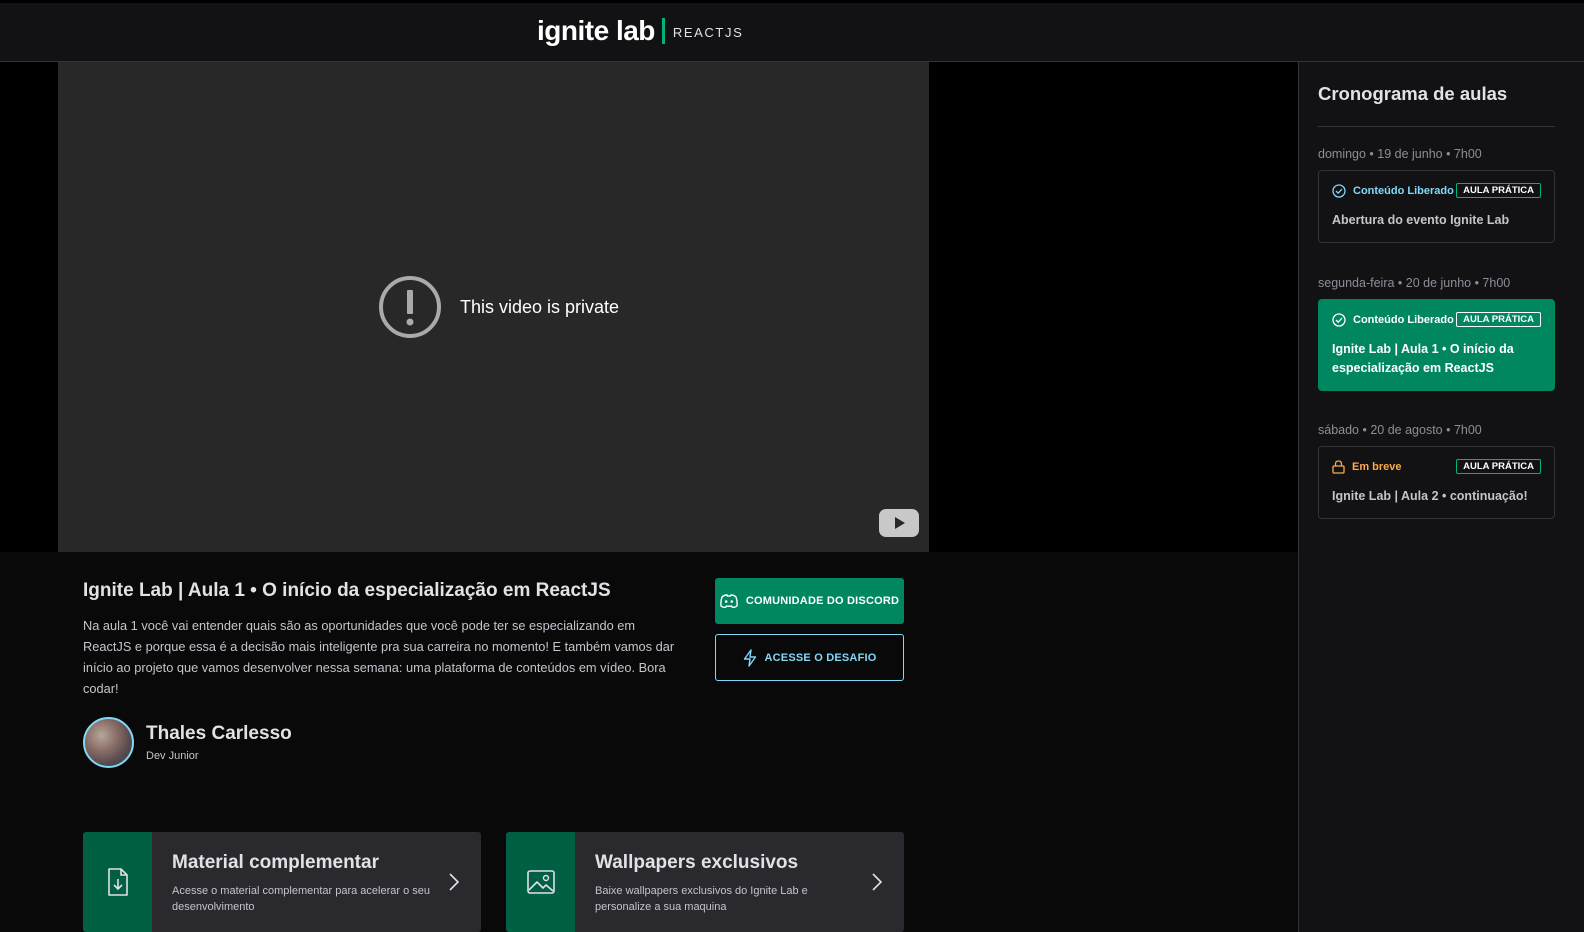 The image size is (1584, 932). I want to click on lesson-name: Abertura do evento Ignite Lab, so click(1421, 220).